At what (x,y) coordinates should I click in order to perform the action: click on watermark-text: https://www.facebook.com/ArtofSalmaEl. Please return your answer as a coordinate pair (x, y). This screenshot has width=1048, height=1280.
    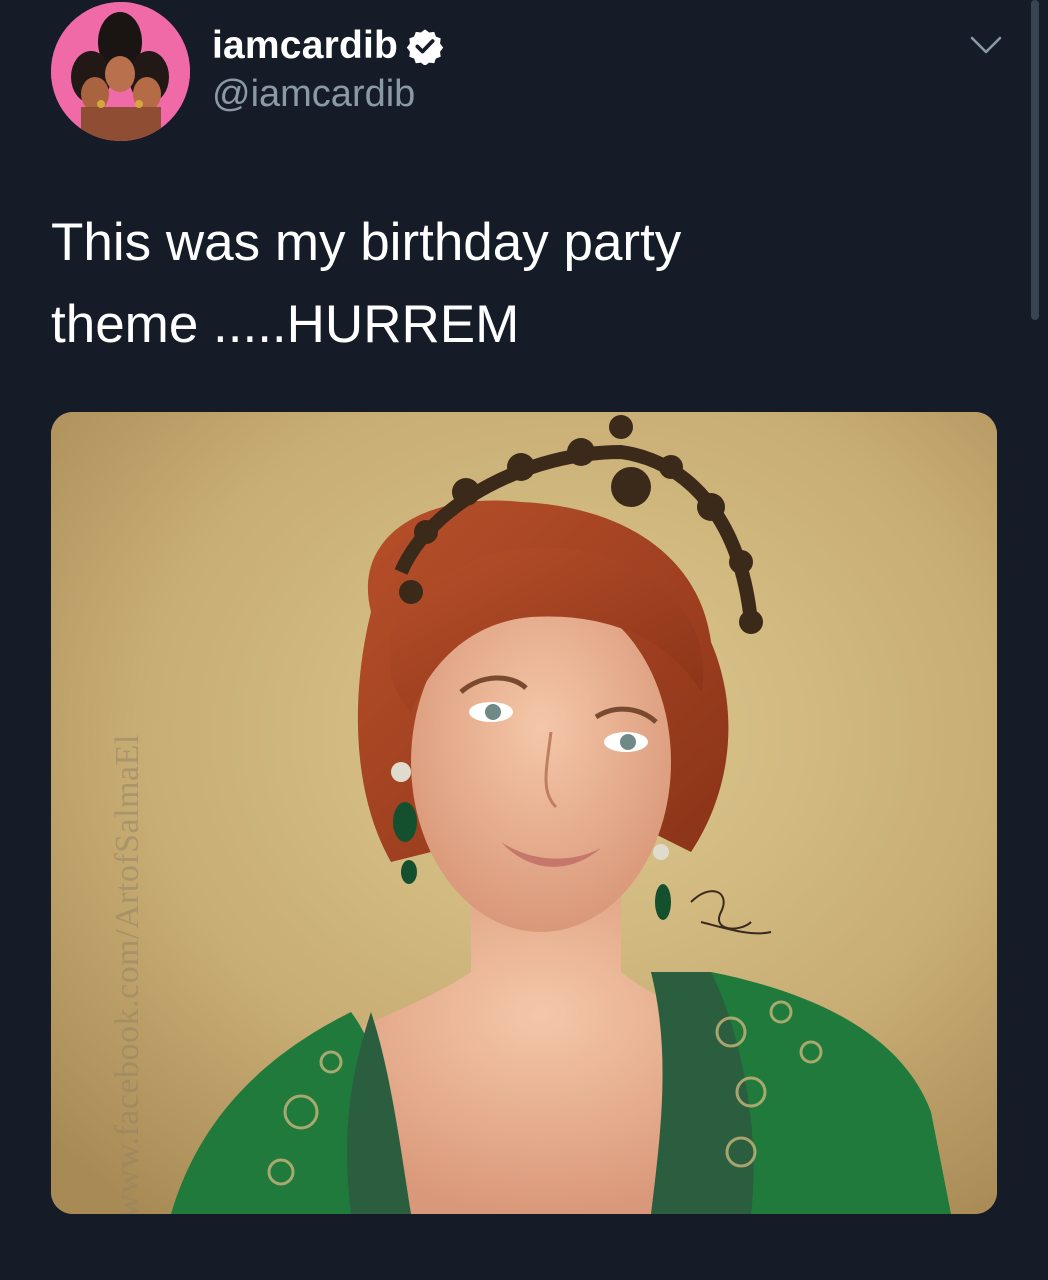
    Looking at the image, I should click on (127, 974).